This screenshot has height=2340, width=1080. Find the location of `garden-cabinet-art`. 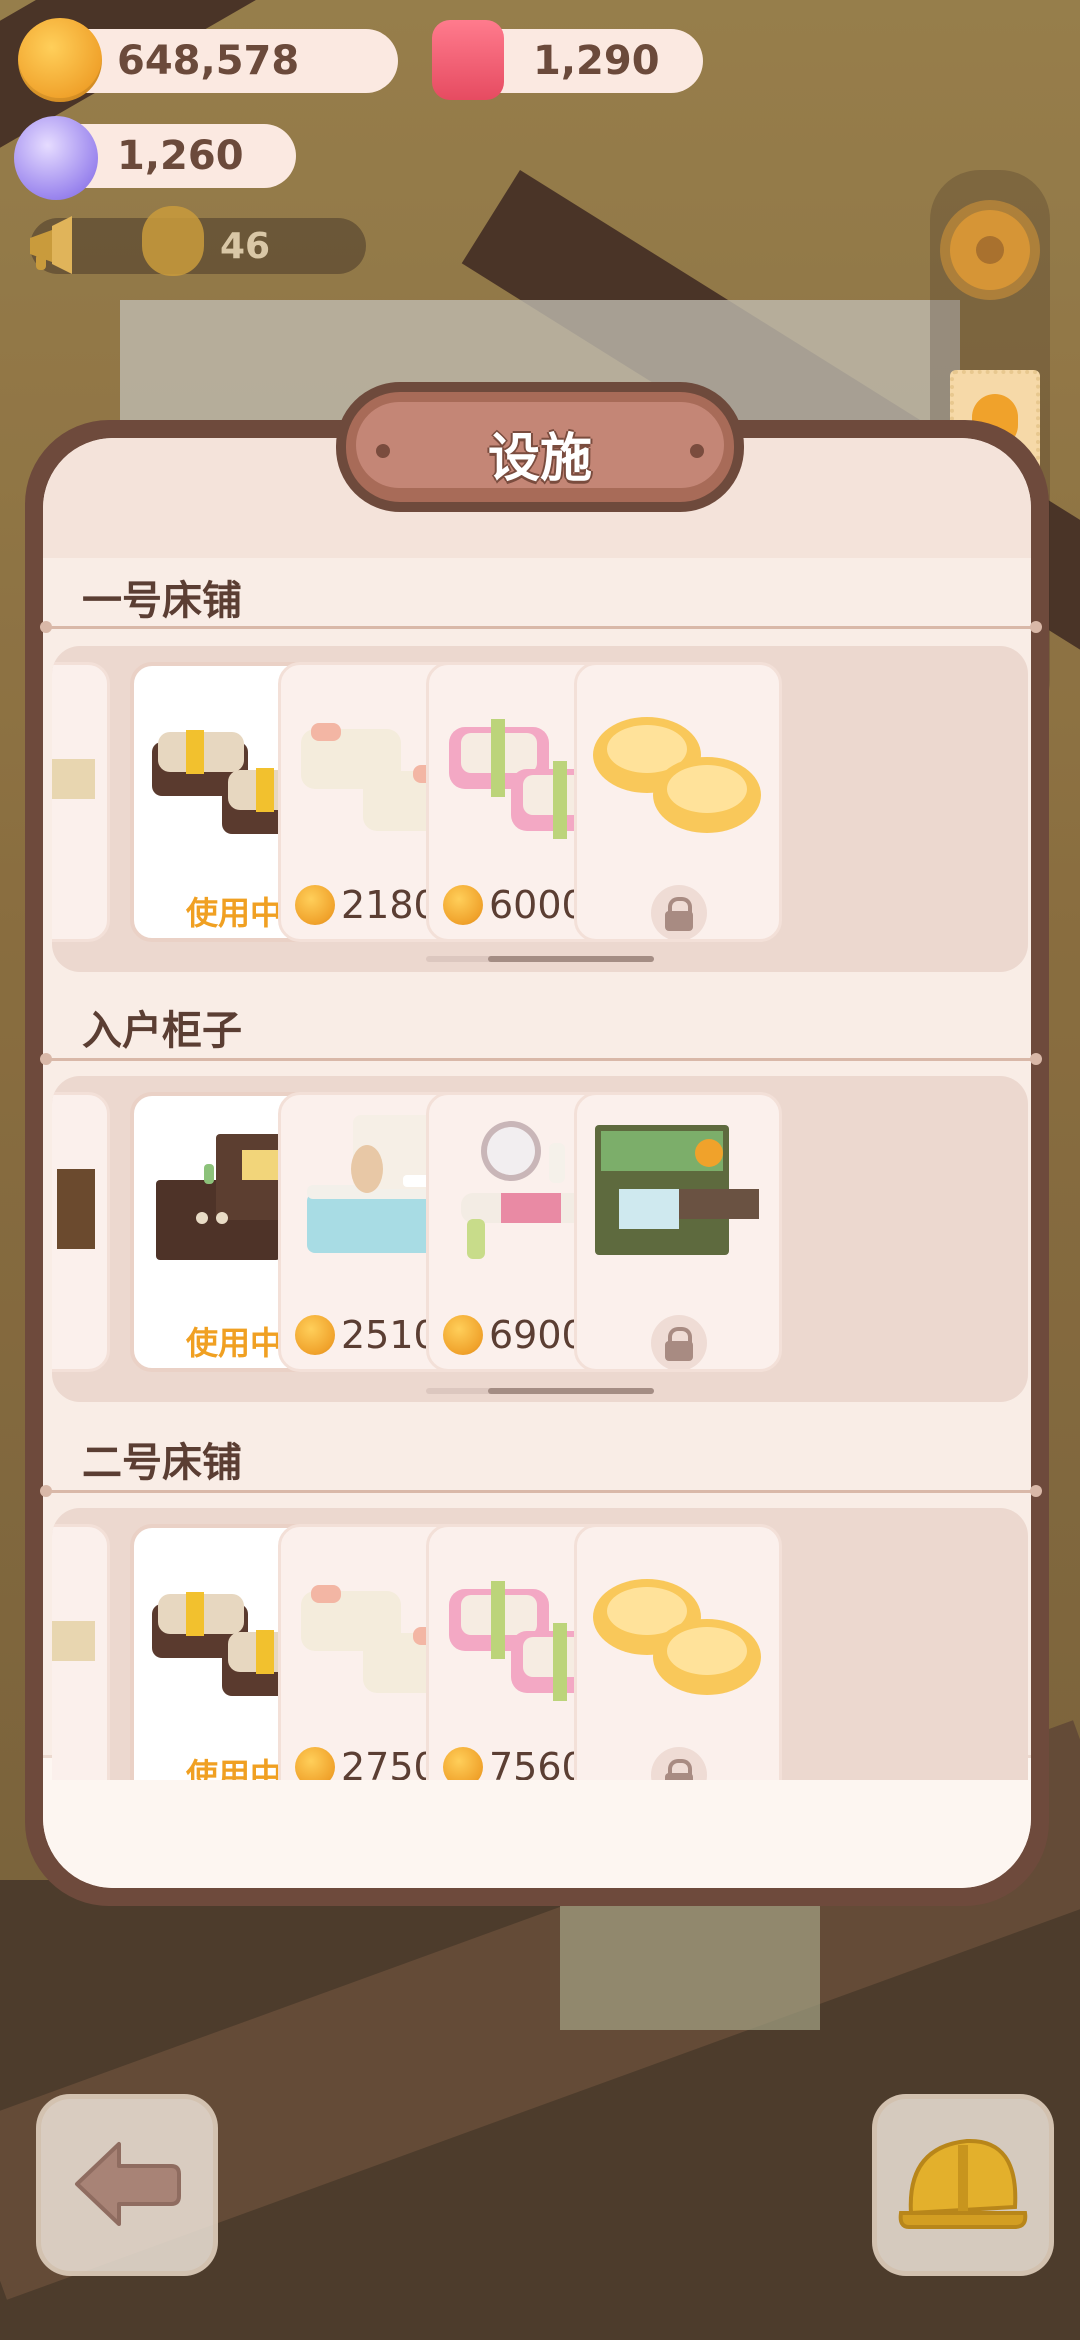

garden-cabinet-art is located at coordinates (677, 1190).